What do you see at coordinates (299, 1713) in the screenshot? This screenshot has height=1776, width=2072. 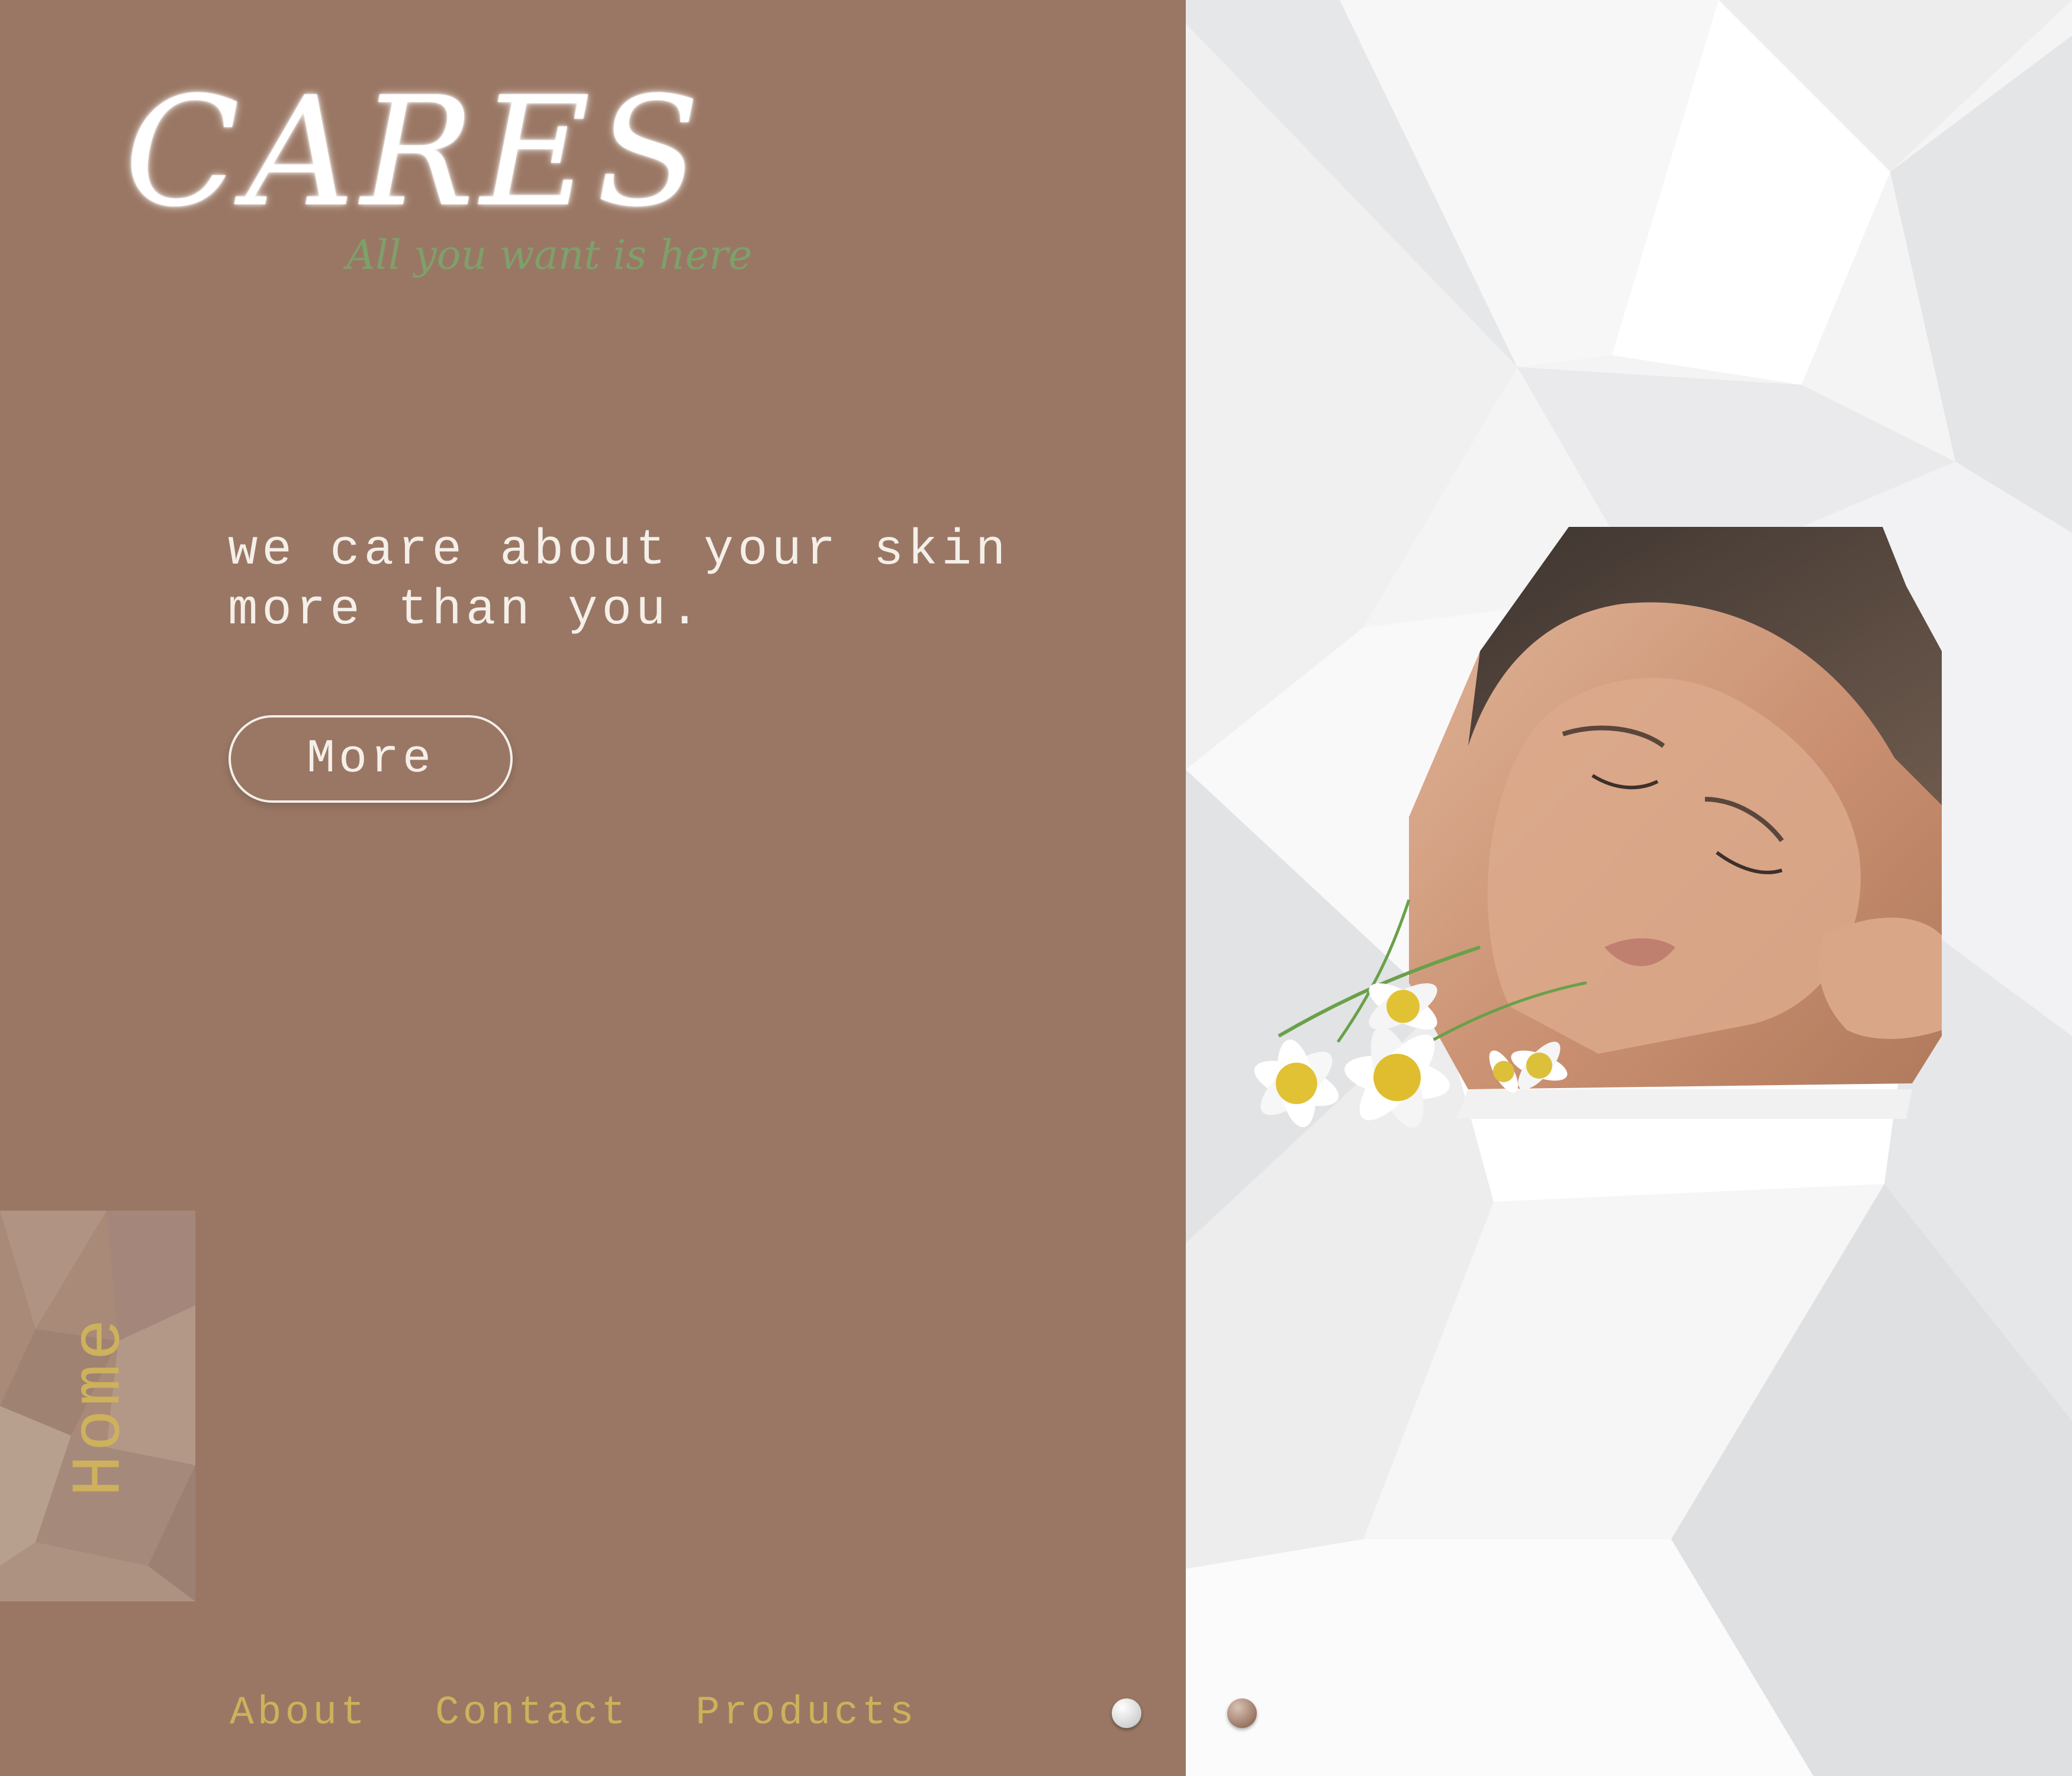 I see `nav-link-about: About` at bounding box center [299, 1713].